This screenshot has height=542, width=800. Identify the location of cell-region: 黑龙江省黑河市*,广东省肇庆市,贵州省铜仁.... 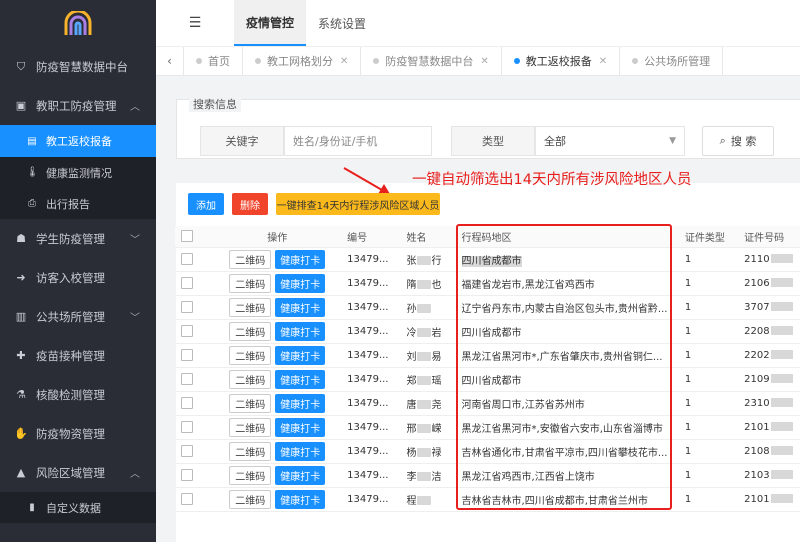
(567, 355).